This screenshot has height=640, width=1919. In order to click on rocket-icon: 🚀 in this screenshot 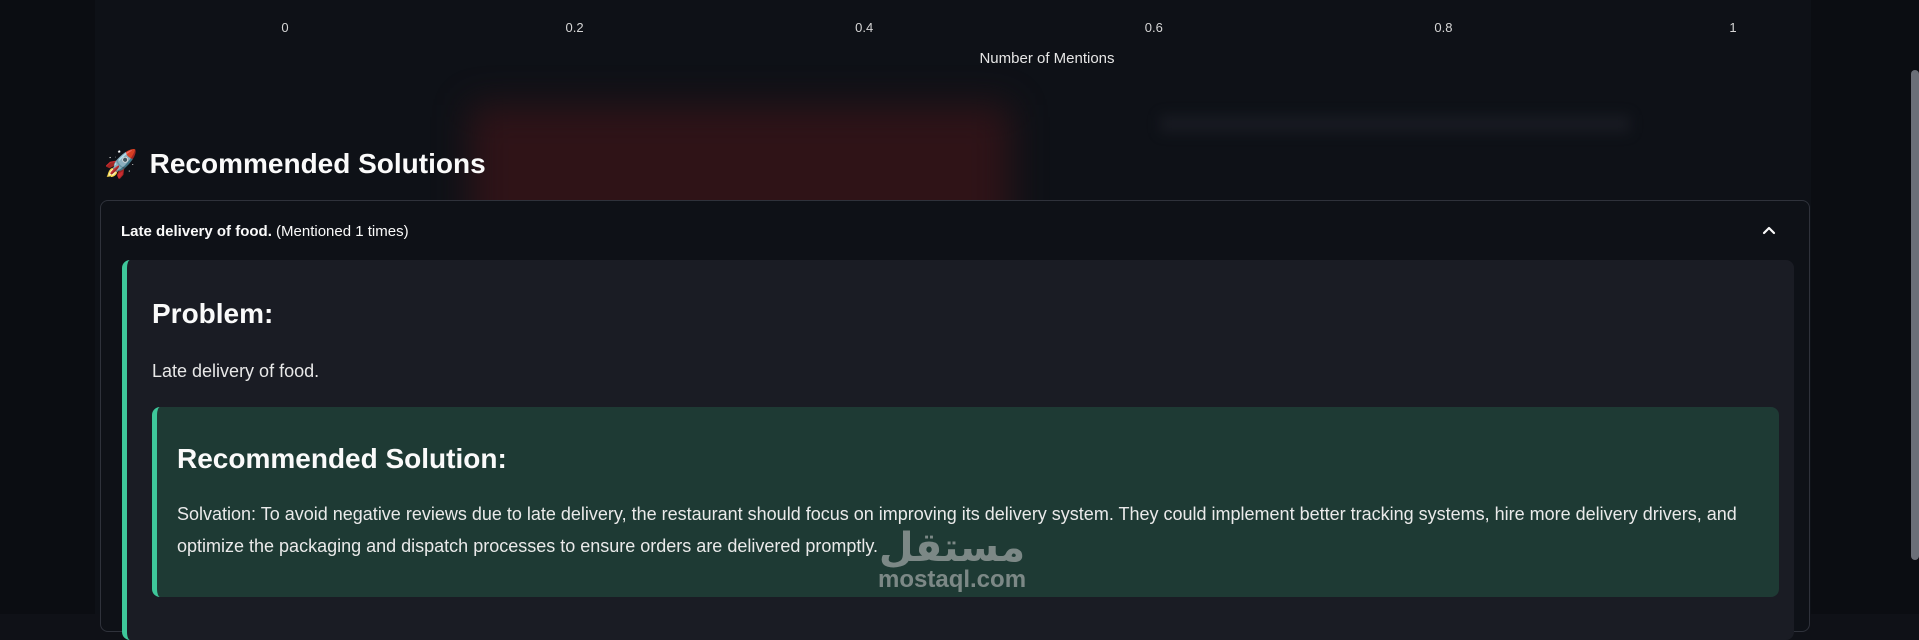, I will do `click(121, 163)`.